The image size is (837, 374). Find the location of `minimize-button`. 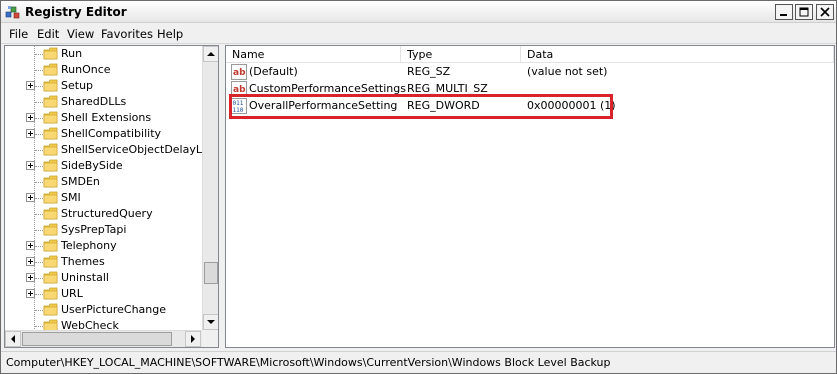

minimize-button is located at coordinates (784, 12).